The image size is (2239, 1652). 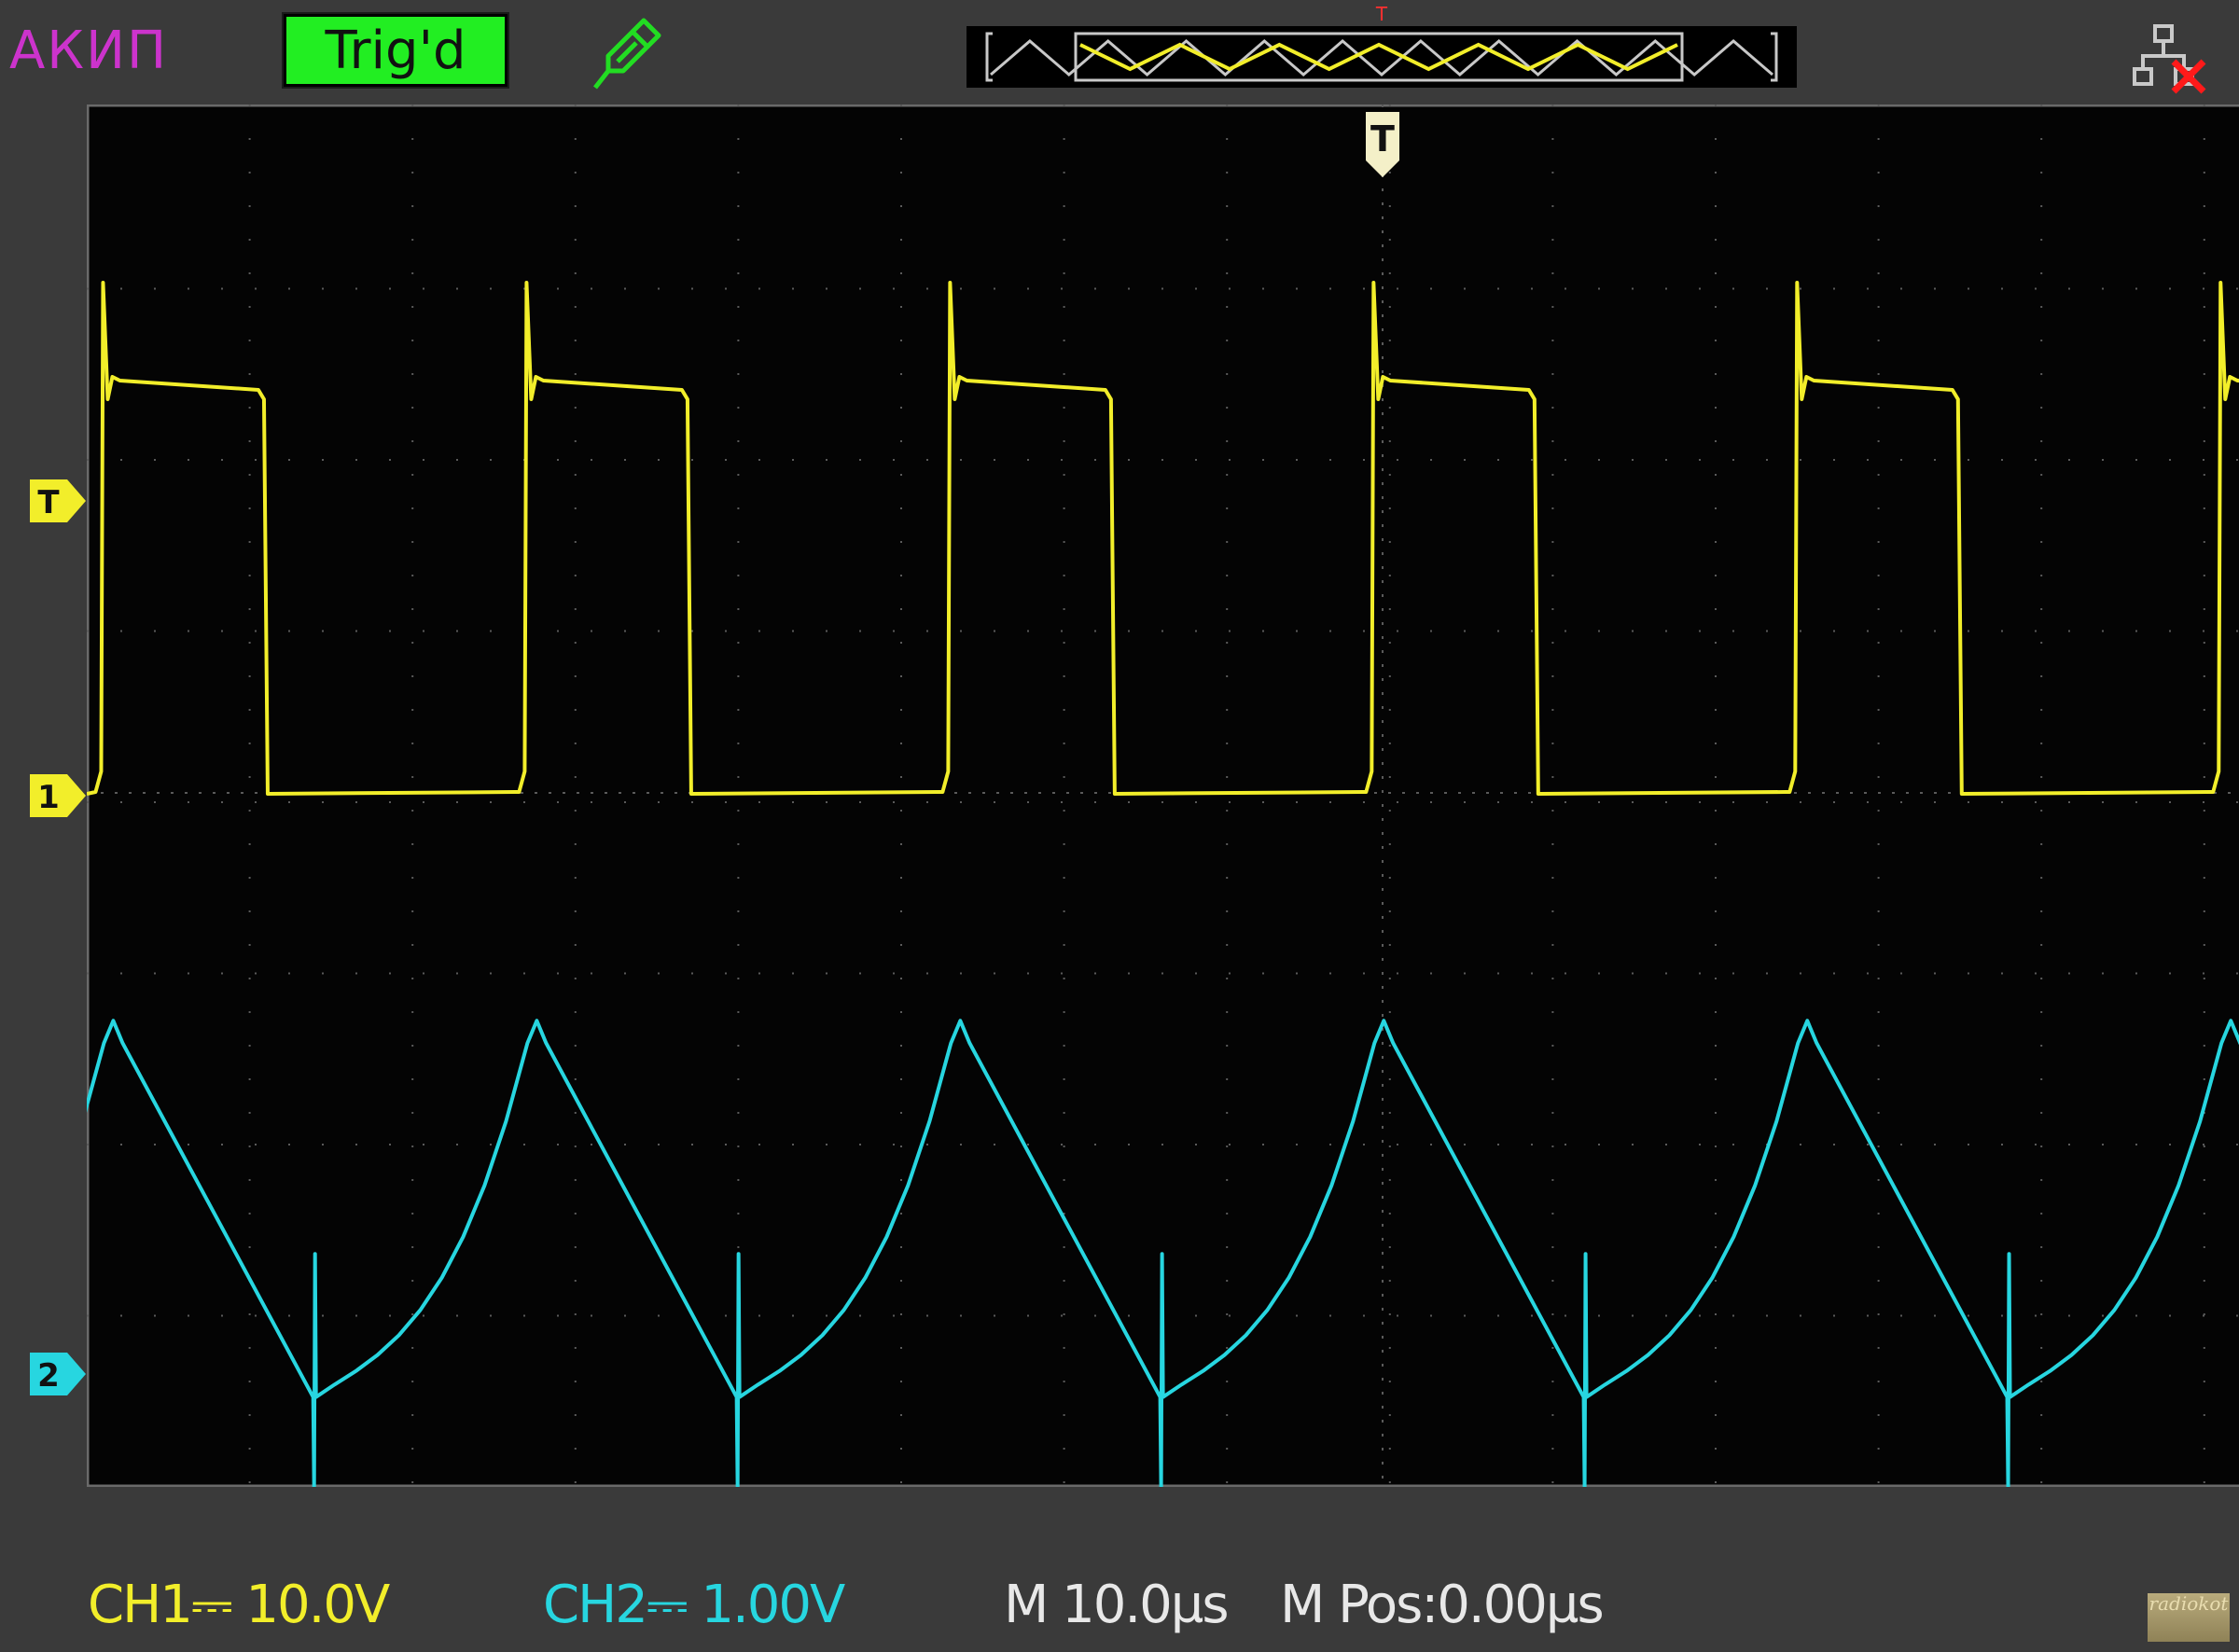 What do you see at coordinates (2169, 59) in the screenshot?
I see `network-disconnected-icon` at bounding box center [2169, 59].